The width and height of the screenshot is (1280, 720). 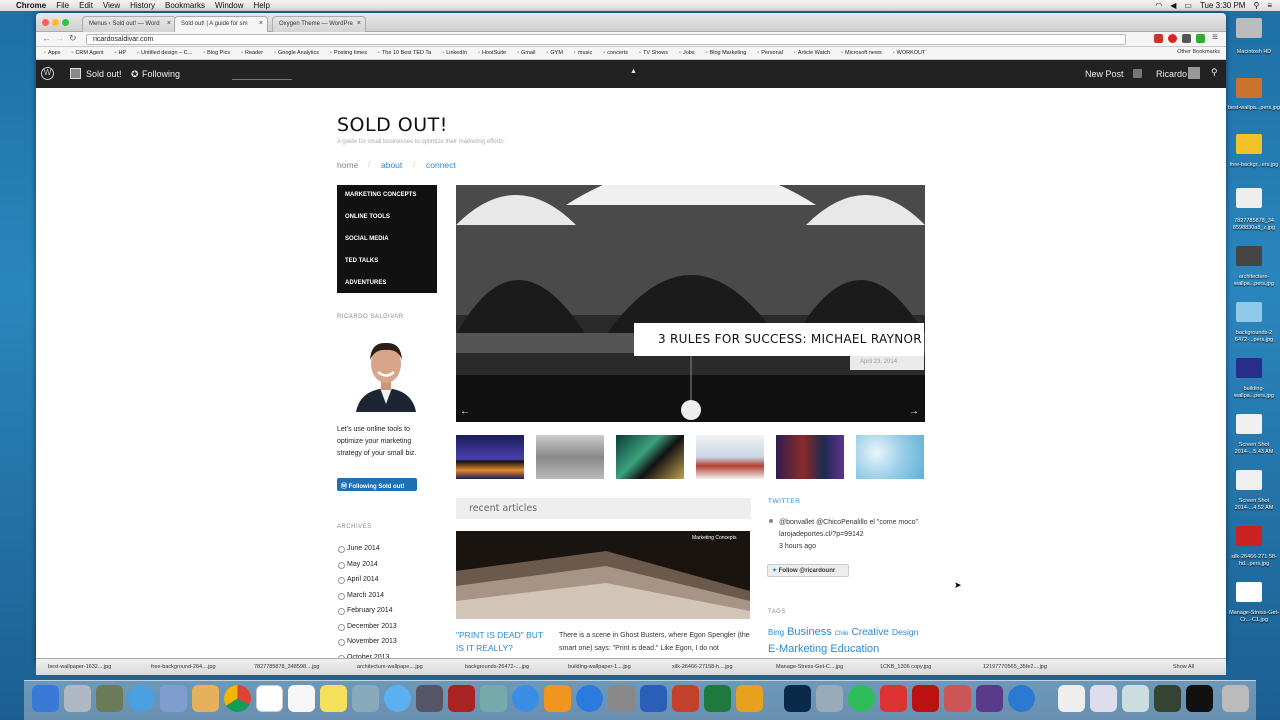 I want to click on word-icon, so click(x=653, y=698).